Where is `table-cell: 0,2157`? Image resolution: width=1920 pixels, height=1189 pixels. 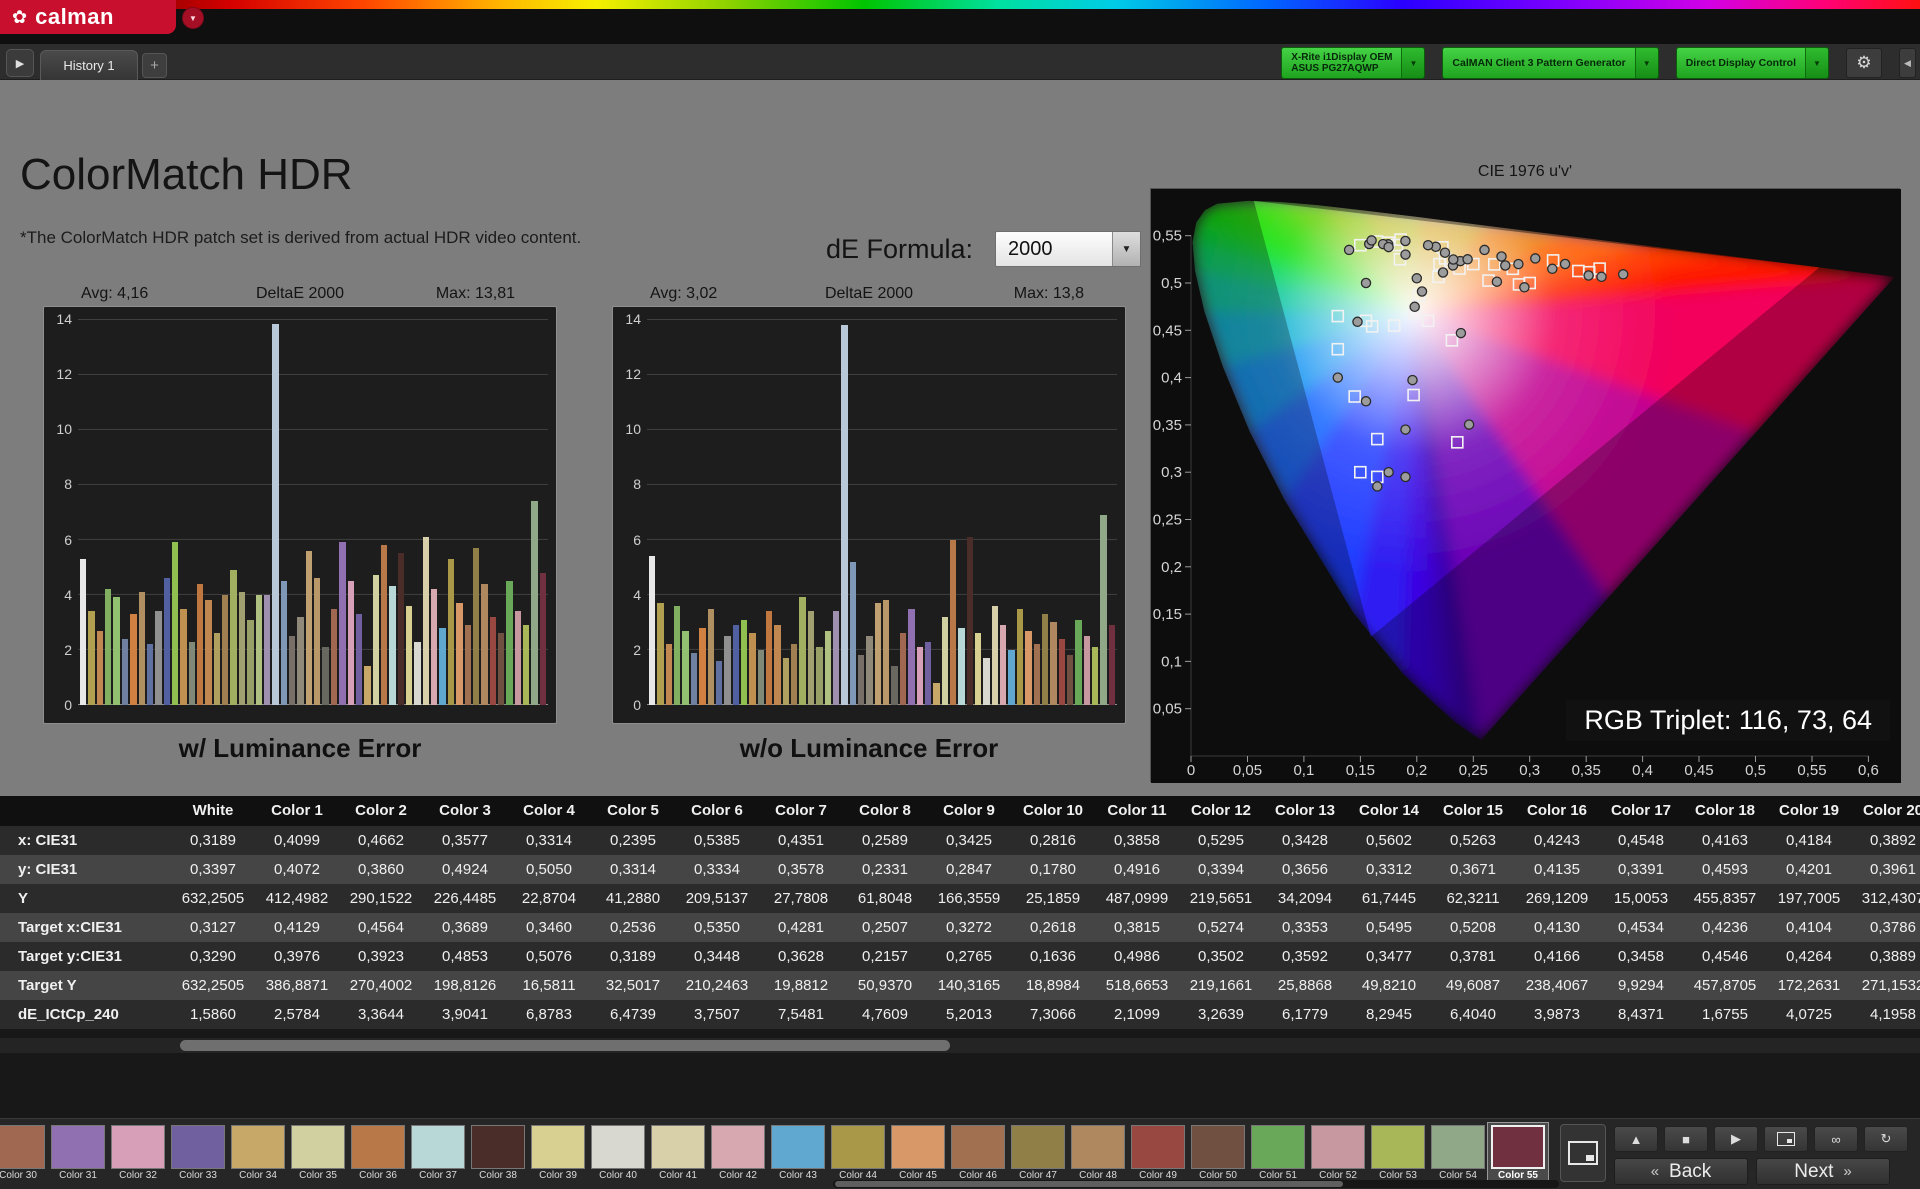
table-cell: 0,2157 is located at coordinates (885, 956).